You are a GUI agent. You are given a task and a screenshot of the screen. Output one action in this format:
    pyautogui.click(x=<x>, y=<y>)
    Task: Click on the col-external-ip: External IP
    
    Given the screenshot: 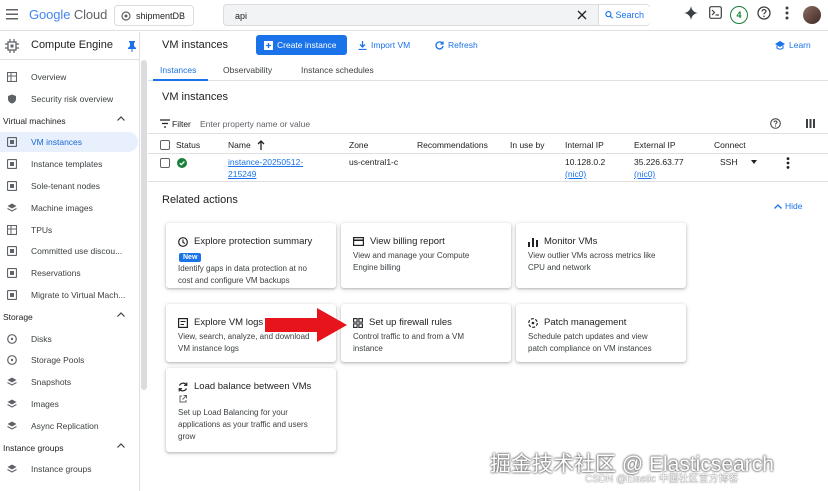 What is the action you would take?
    pyautogui.click(x=655, y=145)
    